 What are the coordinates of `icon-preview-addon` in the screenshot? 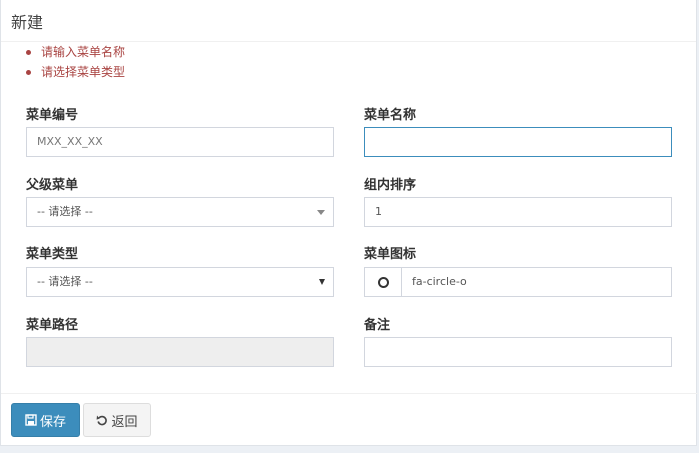 It's located at (382, 282).